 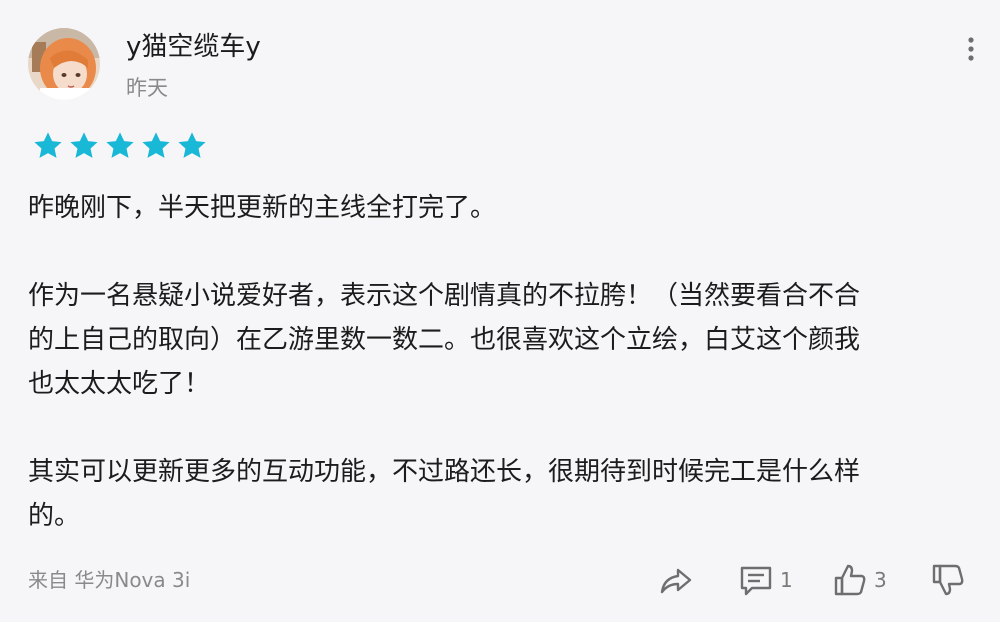 What do you see at coordinates (500, 580) in the screenshot?
I see `action-bar: 1 3` at bounding box center [500, 580].